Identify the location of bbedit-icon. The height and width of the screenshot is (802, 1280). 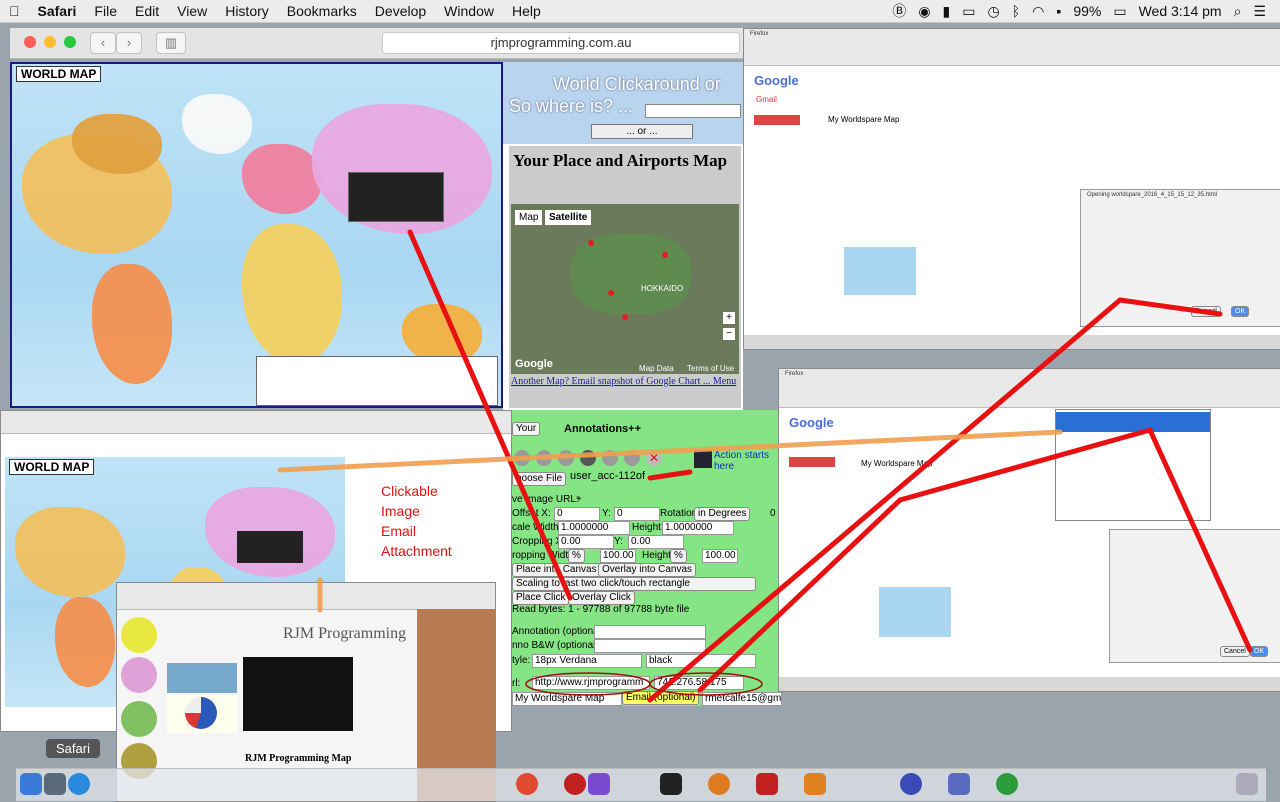
(911, 784).